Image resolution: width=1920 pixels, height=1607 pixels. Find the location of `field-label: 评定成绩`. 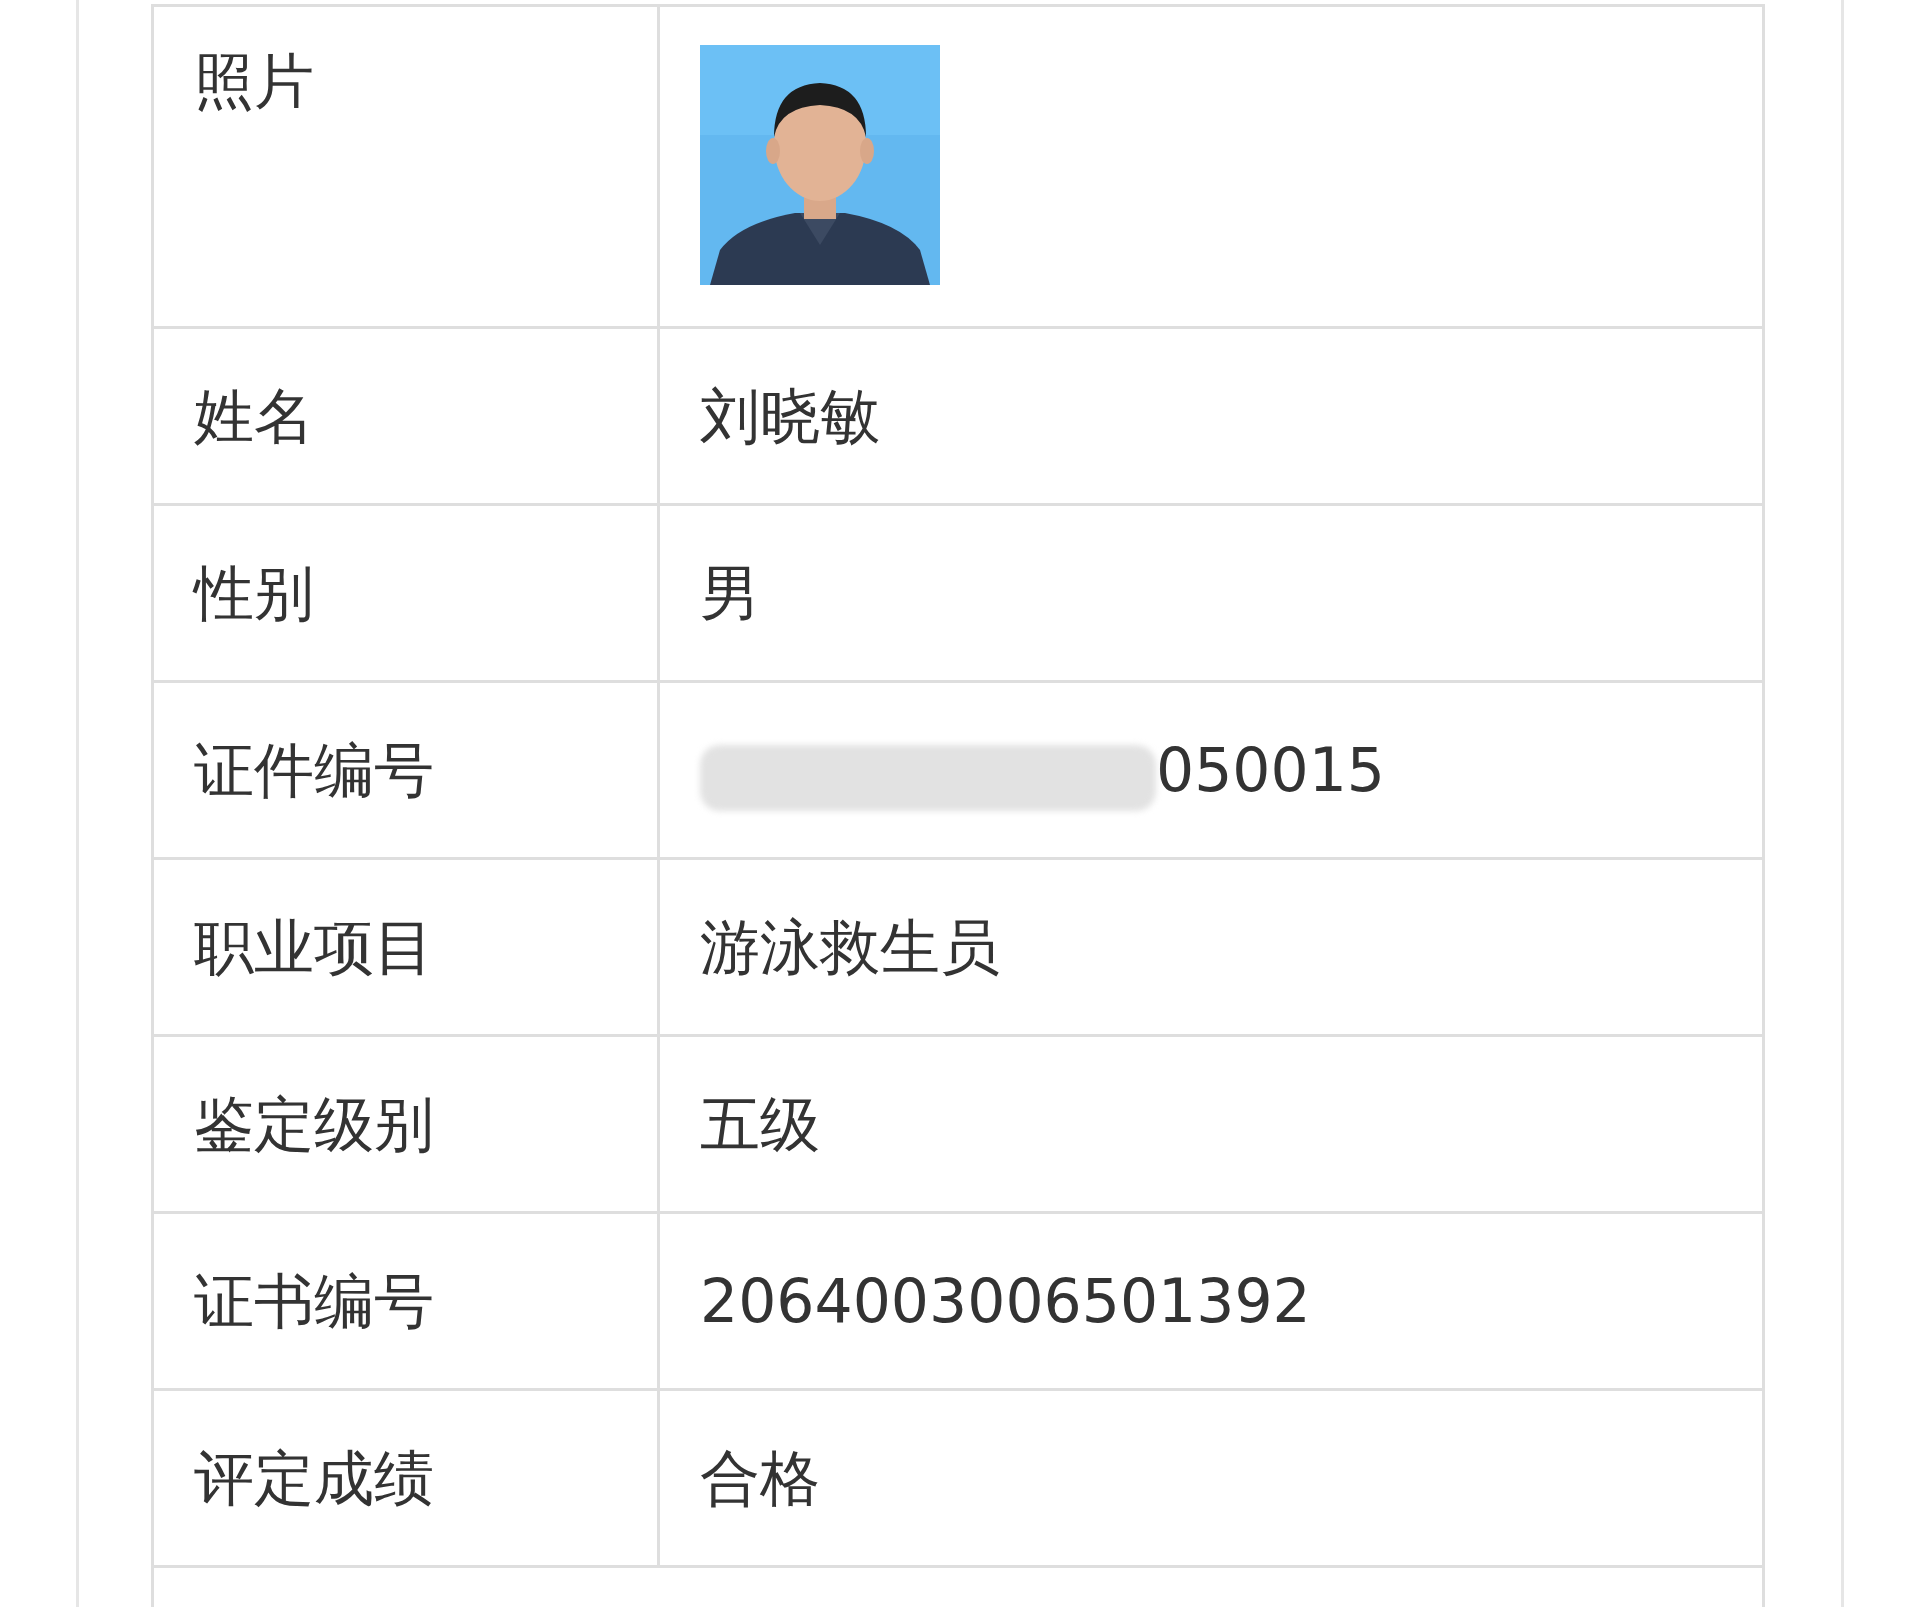

field-label: 评定成绩 is located at coordinates (314, 1478).